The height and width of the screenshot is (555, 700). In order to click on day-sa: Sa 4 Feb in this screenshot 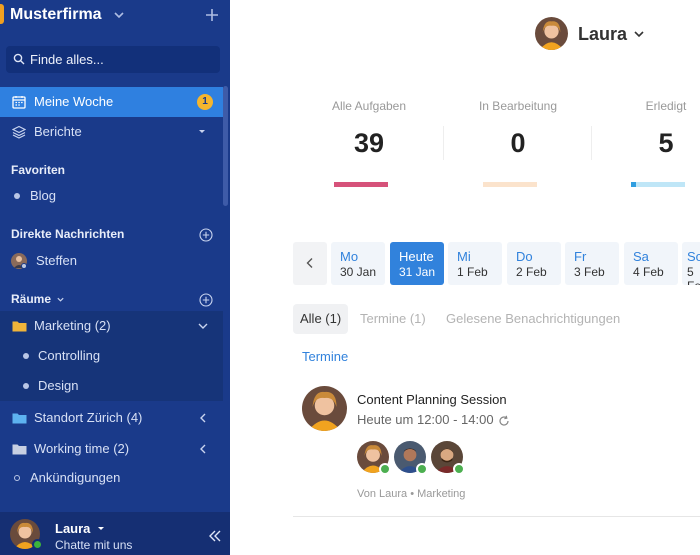, I will do `click(651, 263)`.